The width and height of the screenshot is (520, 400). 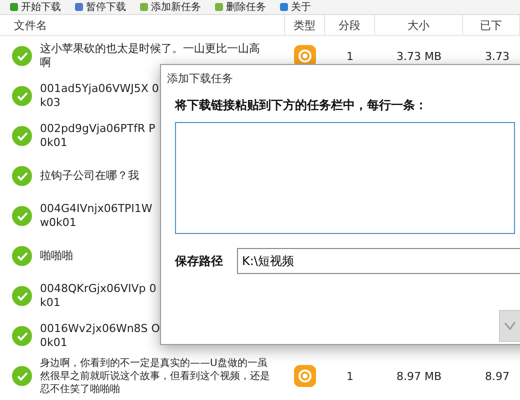 I want to click on file-name: 身边啊，你看到的不一定是真实的——U盘做的一虽然很早之前就听说这个故事，但看到这个视频，还是忍不住笑了啪啪啪, so click(x=155, y=376).